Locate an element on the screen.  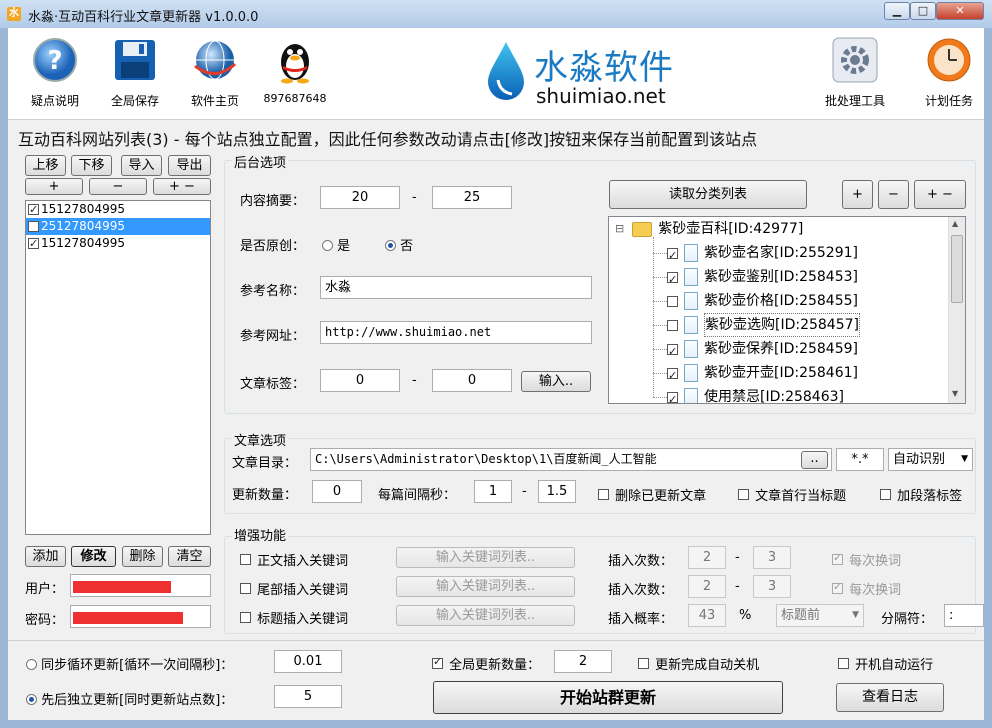
tree-root-node: ⊟ 紫砂壶百科[ID:42977] is located at coordinates (709, 229).